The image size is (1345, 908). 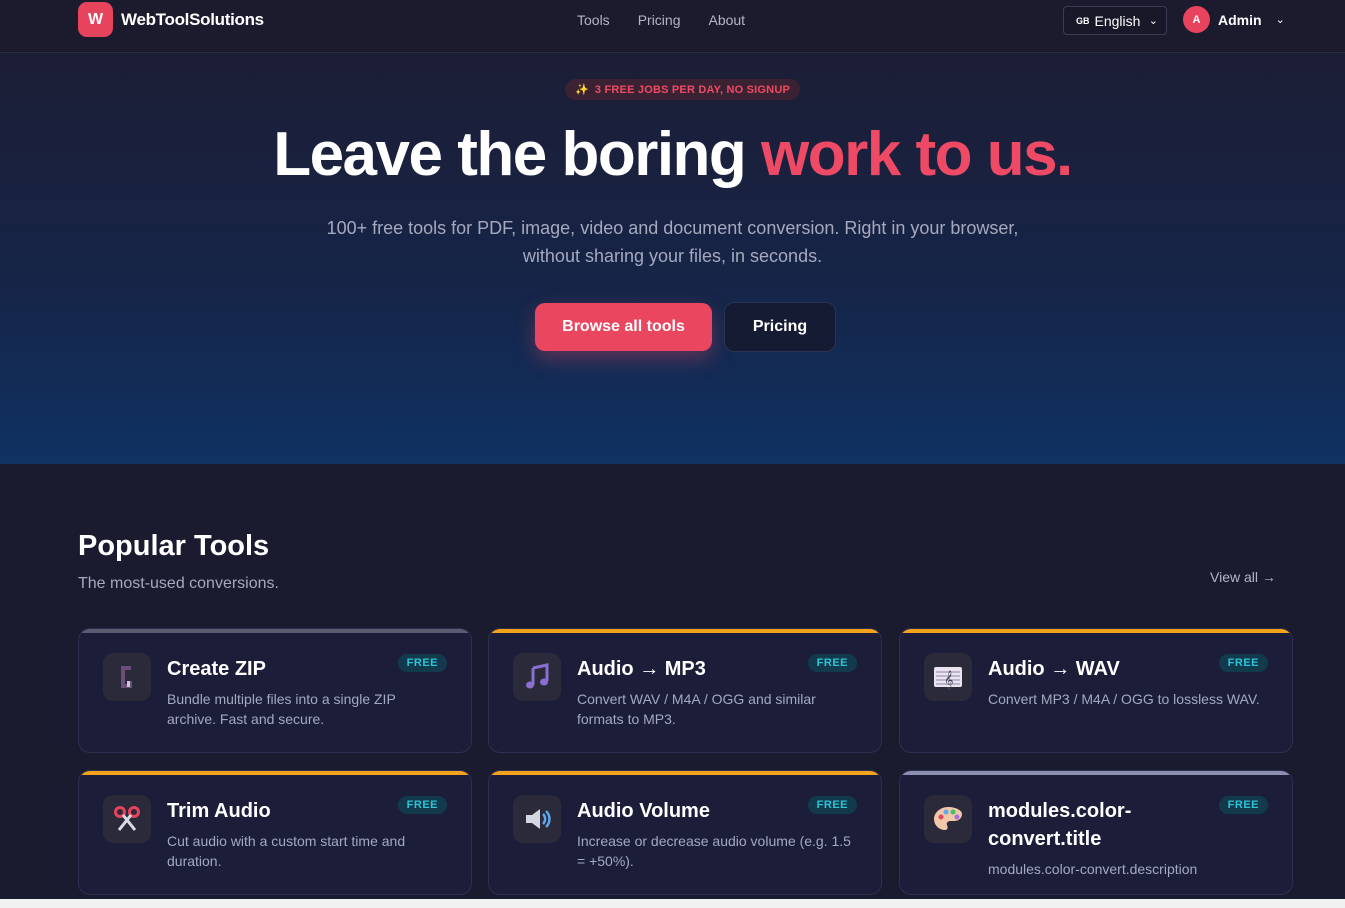 What do you see at coordinates (1054, 669) in the screenshot?
I see `tool-card-title: Audio → WAV` at bounding box center [1054, 669].